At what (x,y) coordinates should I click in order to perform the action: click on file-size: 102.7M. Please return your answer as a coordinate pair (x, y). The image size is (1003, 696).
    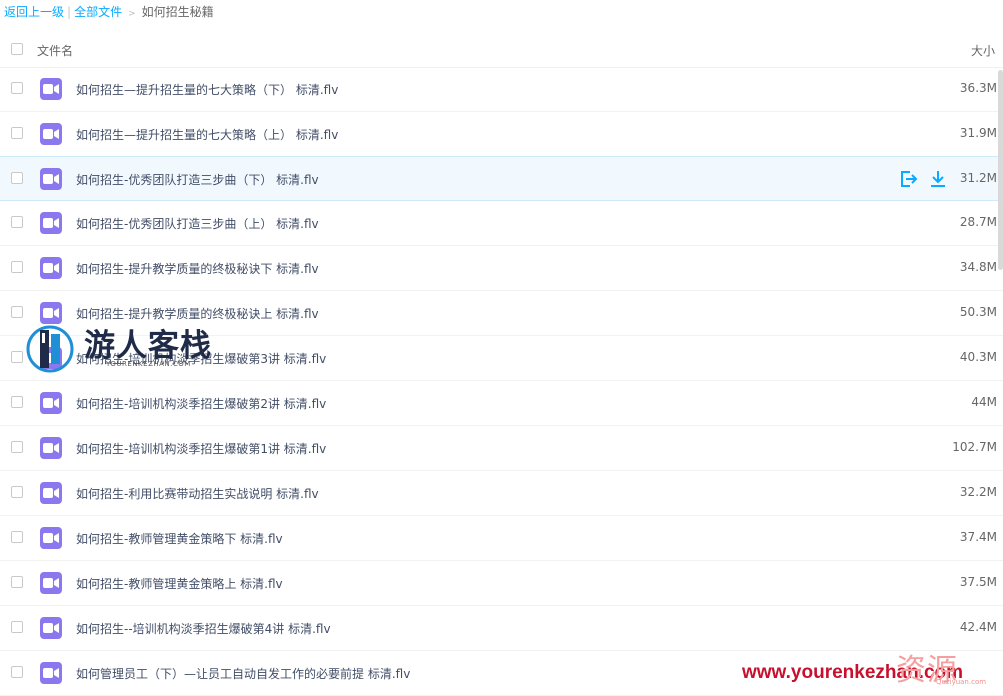
    Looking at the image, I should click on (974, 447).